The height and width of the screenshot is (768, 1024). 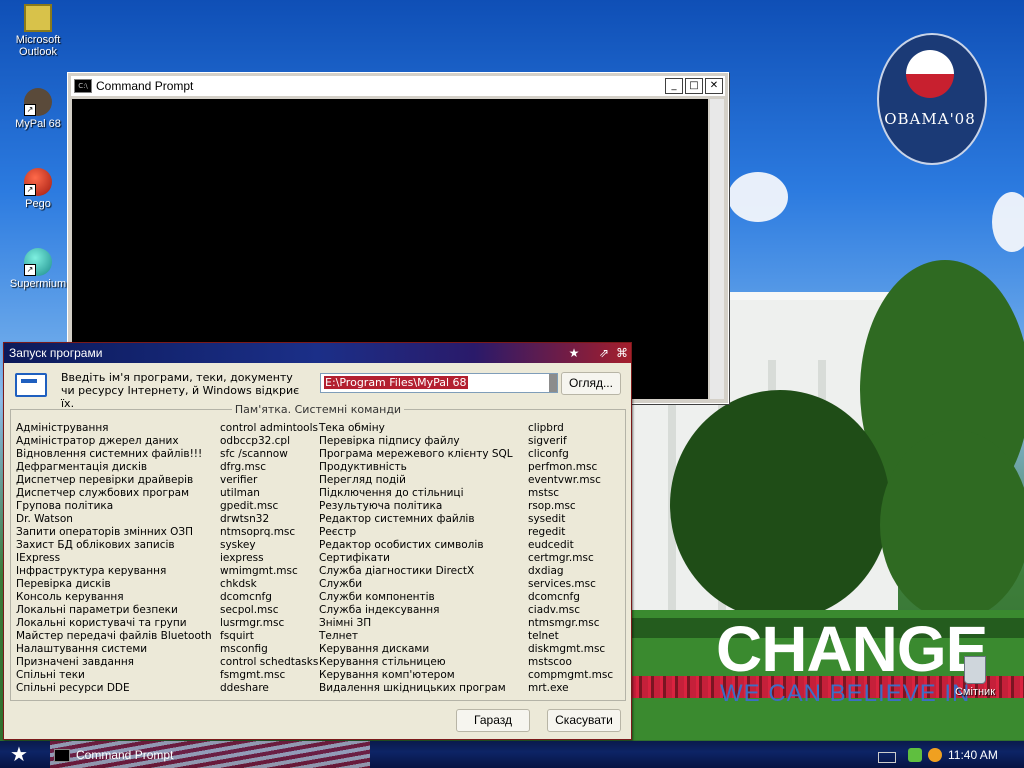 What do you see at coordinates (674, 86) in the screenshot?
I see `minimize-button: _` at bounding box center [674, 86].